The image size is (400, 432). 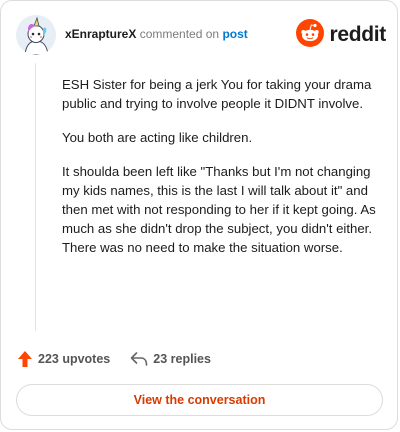 What do you see at coordinates (234, 34) in the screenshot?
I see `post-link: post` at bounding box center [234, 34].